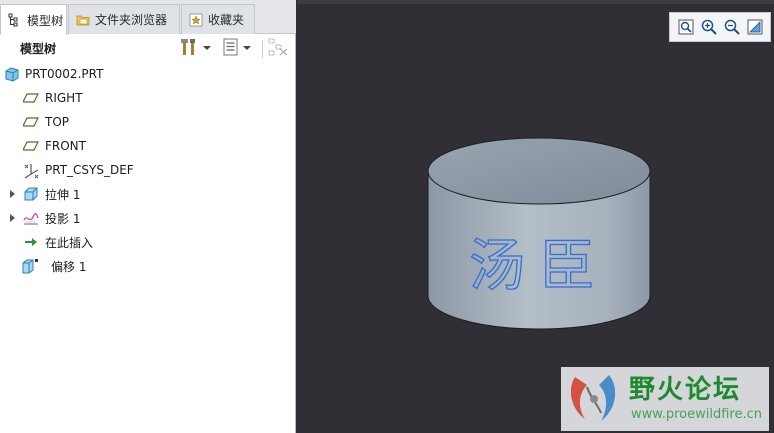  I want to click on tree-item-extrude: 拉伸 1, so click(148, 194).